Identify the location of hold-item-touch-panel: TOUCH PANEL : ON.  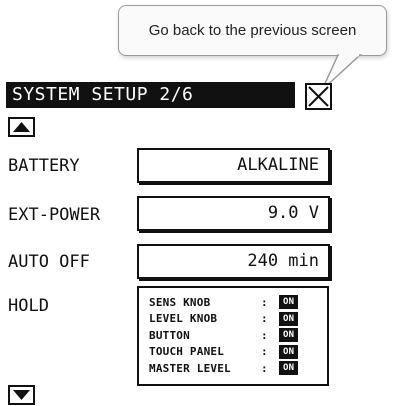
(238, 352).